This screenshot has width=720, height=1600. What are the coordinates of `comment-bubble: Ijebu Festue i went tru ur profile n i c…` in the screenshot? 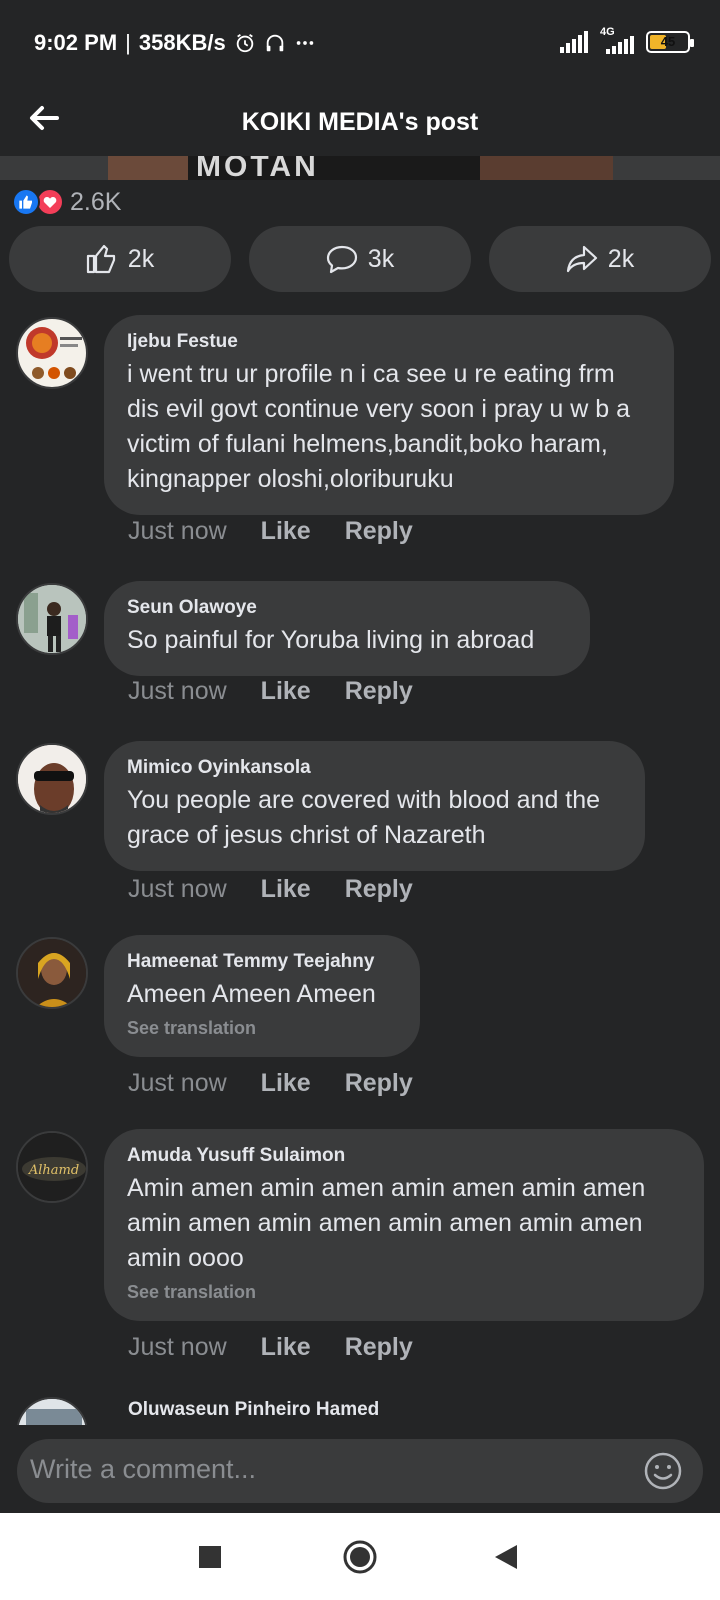 It's located at (389, 415).